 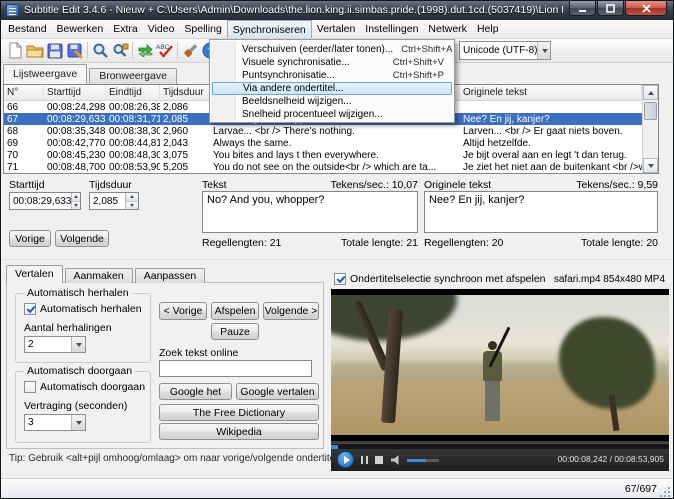 What do you see at coordinates (291, 311) in the screenshot?
I see `next-subtitle-button: Volgende >` at bounding box center [291, 311].